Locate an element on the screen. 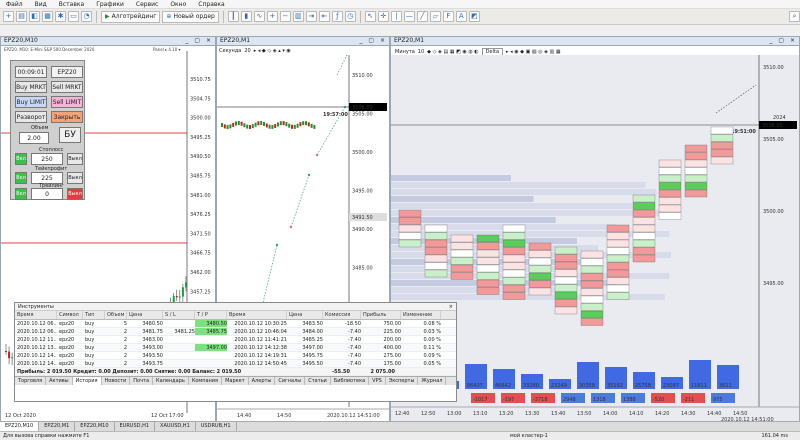 Image resolution: width=800 pixels, height=440 pixels. menu-file: Файл is located at coordinates (14, 4).